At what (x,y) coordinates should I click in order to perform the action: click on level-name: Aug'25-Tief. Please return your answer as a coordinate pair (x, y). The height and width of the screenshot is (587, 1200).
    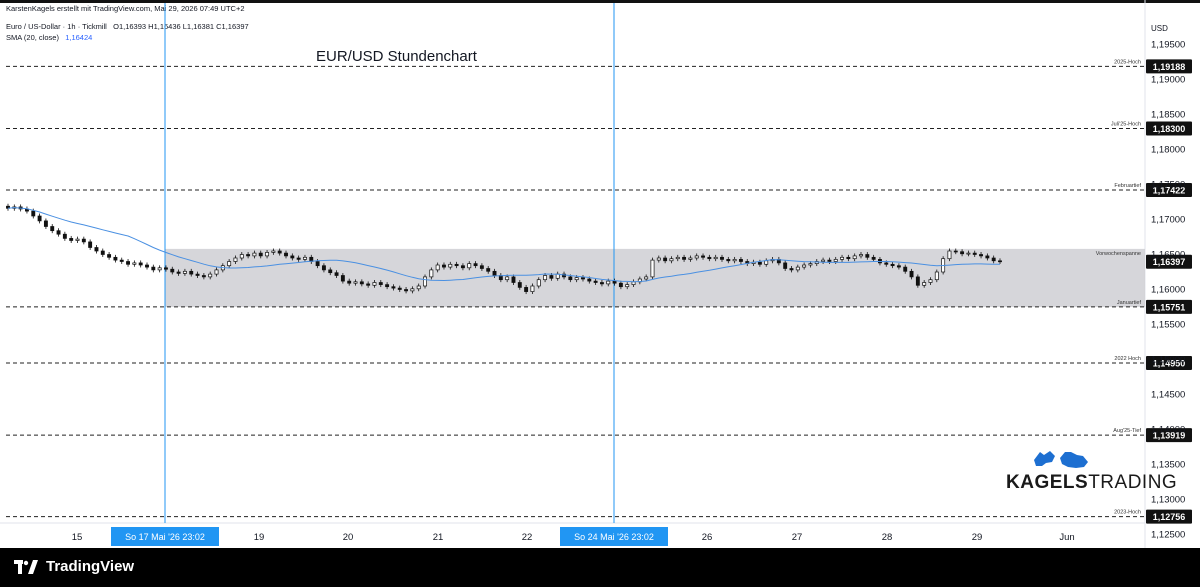
    Looking at the image, I should click on (1127, 431).